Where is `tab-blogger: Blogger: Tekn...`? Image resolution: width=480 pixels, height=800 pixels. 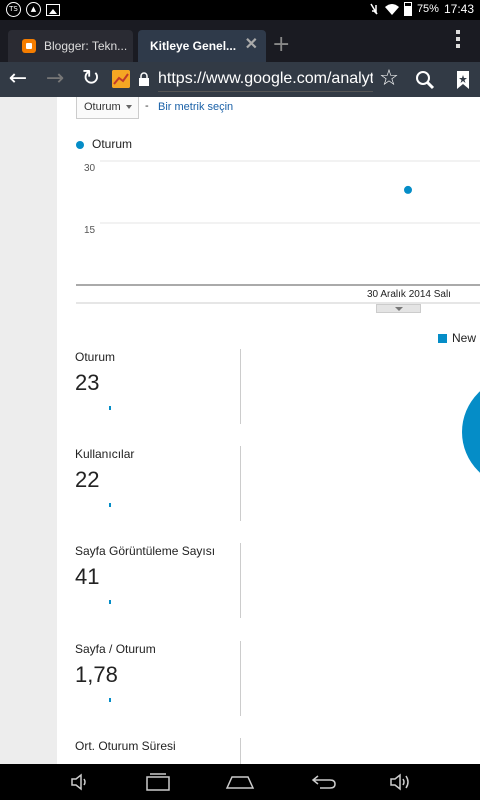 tab-blogger: Blogger: Tekn... is located at coordinates (70, 46).